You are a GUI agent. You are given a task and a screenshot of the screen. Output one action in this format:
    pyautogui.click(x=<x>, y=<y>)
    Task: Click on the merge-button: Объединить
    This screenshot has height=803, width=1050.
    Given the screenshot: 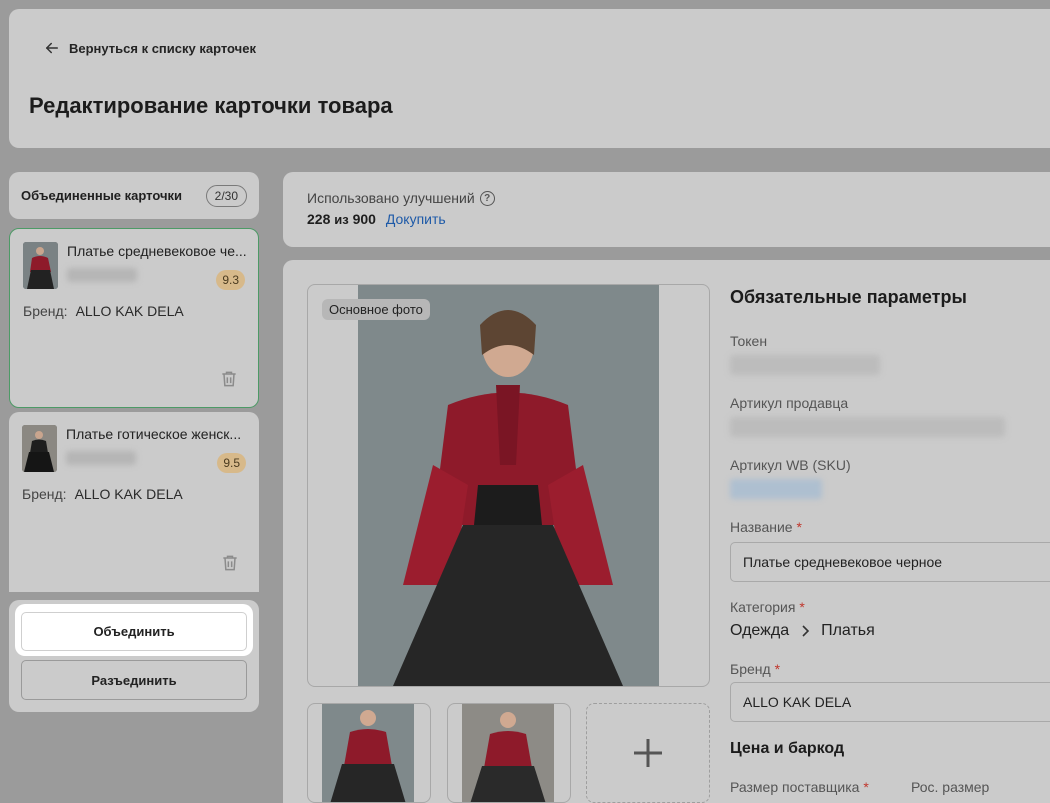 What is the action you would take?
    pyautogui.click(x=134, y=631)
    